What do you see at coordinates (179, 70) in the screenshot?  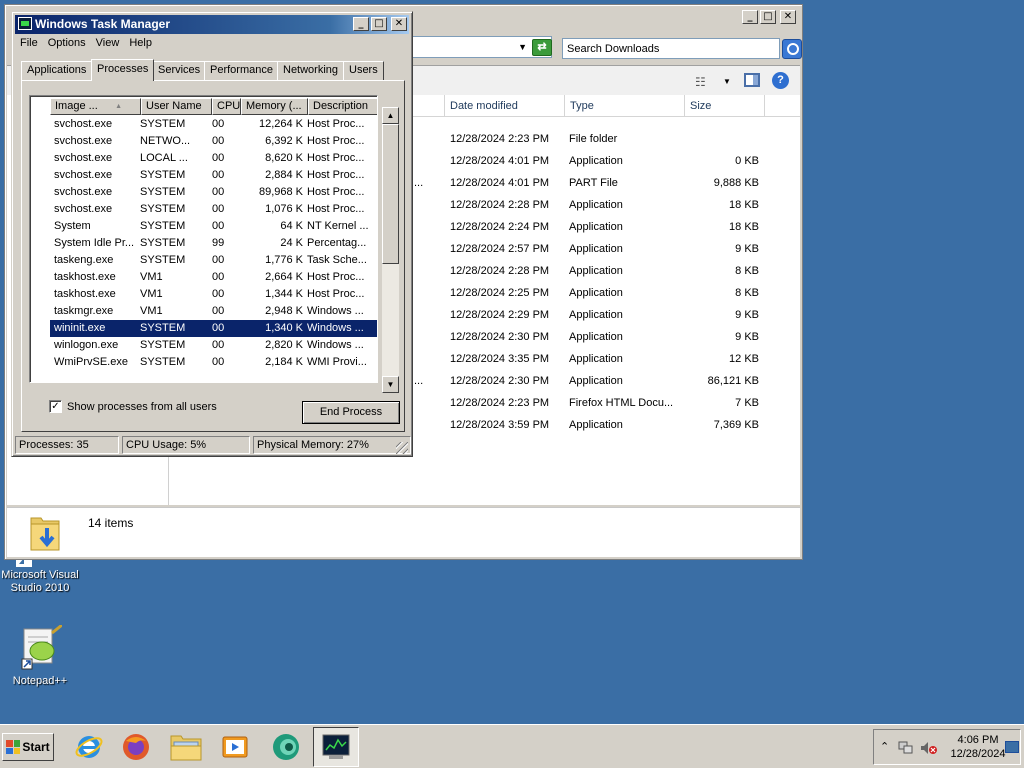 I see `tab-services: Services` at bounding box center [179, 70].